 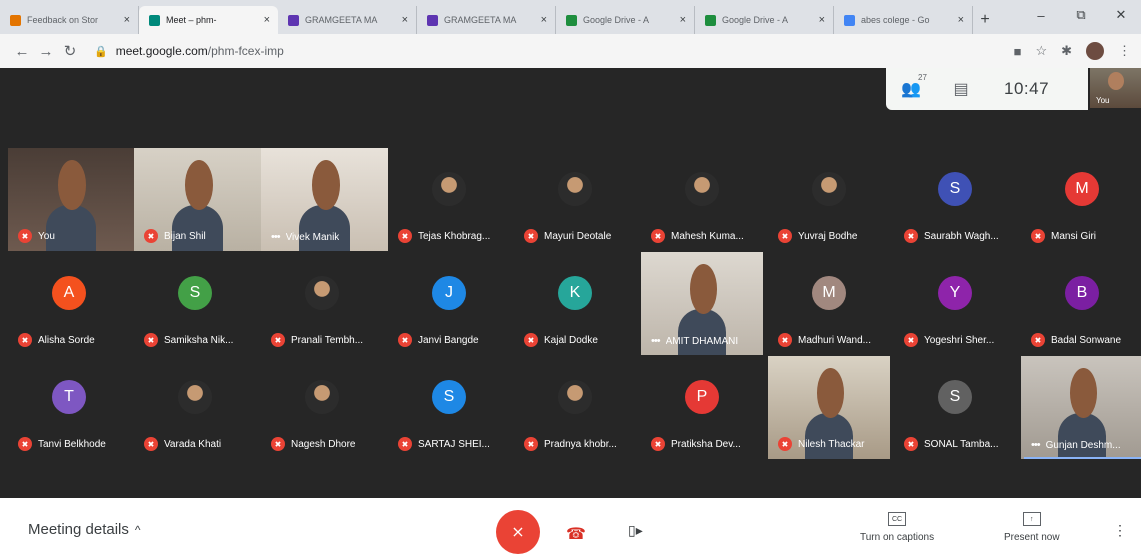 I want to click on participant-tile: ✖ You, so click(x=71, y=199).